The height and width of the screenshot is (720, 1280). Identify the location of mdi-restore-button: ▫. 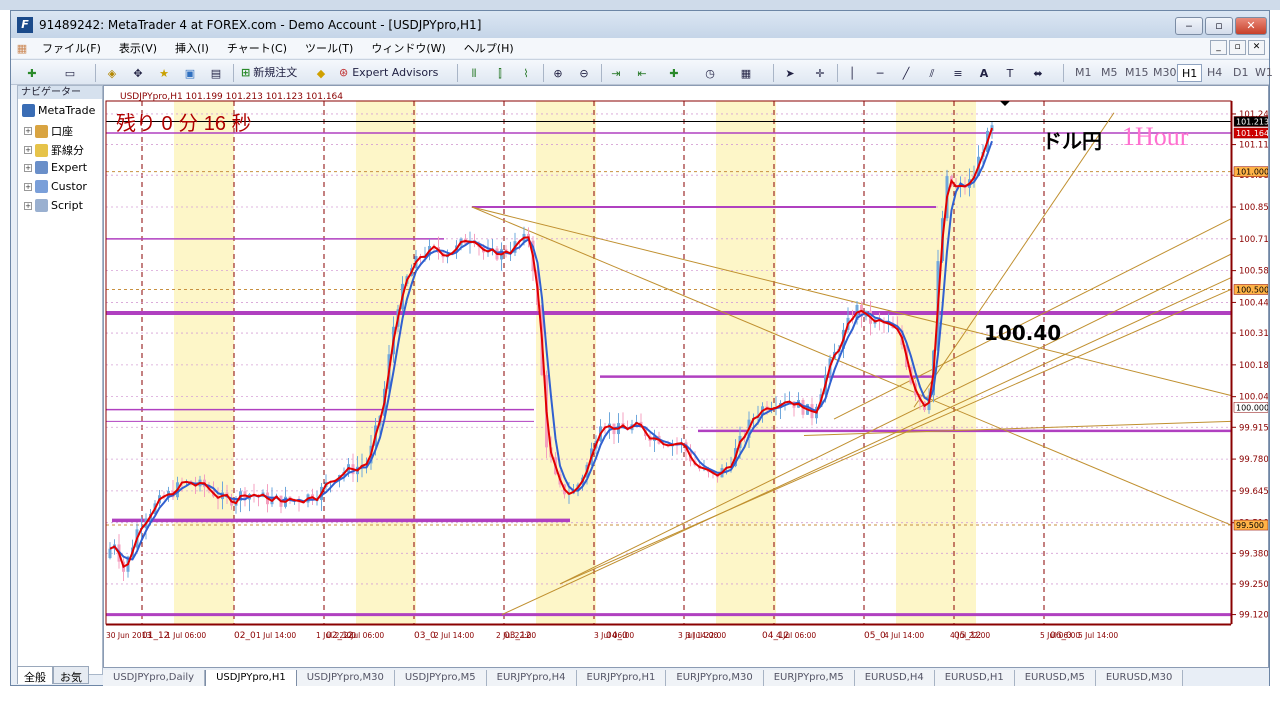
(1237, 47).